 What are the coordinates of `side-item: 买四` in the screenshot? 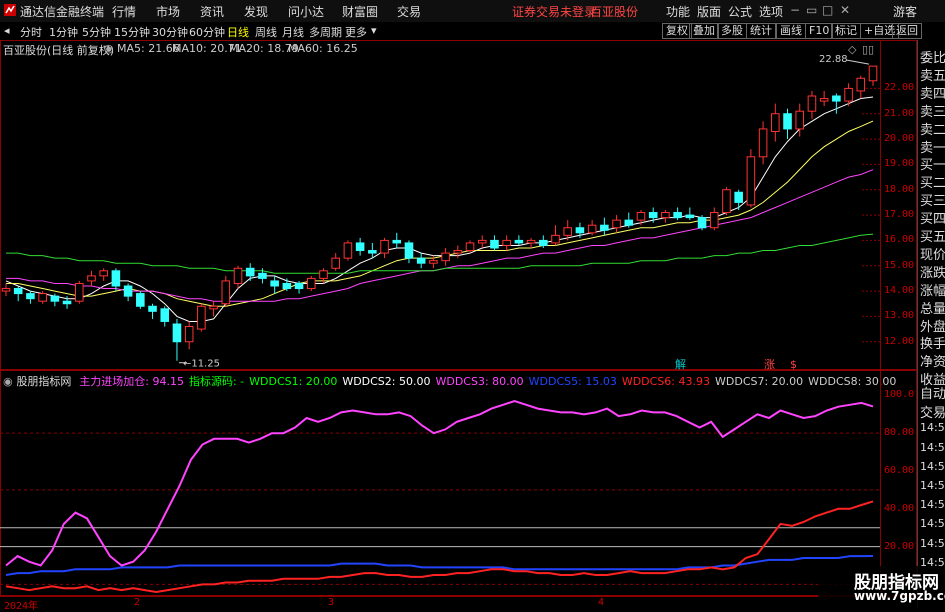 It's located at (932, 217).